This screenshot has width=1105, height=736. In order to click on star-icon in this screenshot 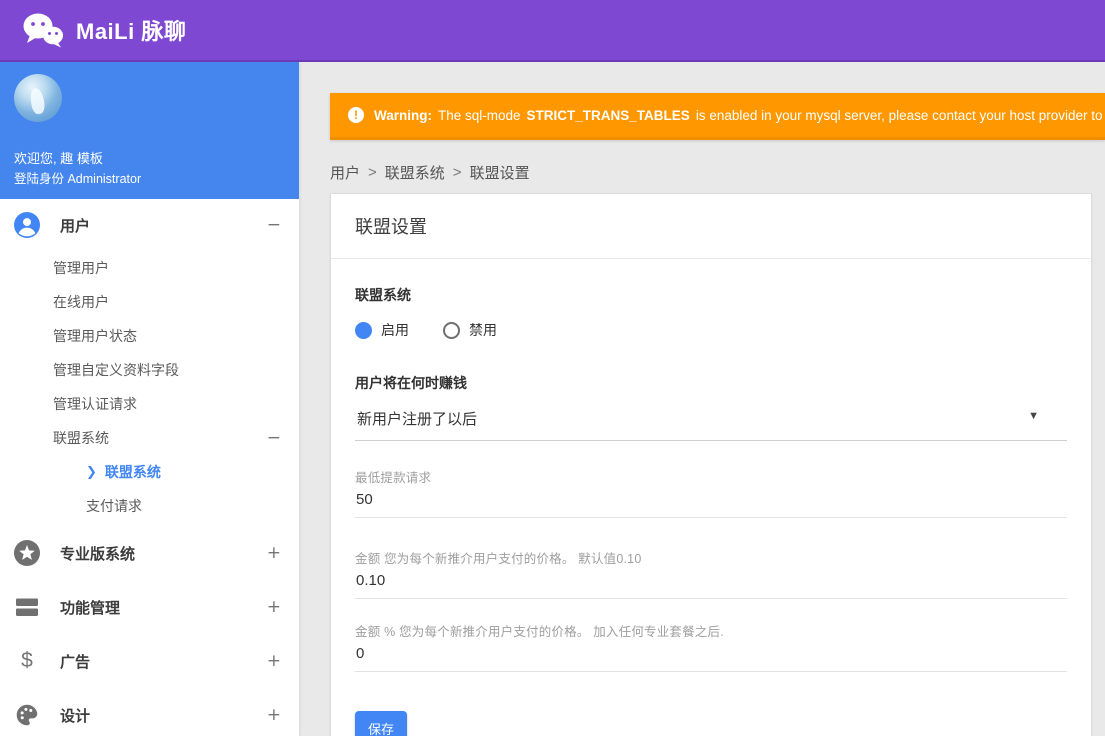, I will do `click(27, 553)`.